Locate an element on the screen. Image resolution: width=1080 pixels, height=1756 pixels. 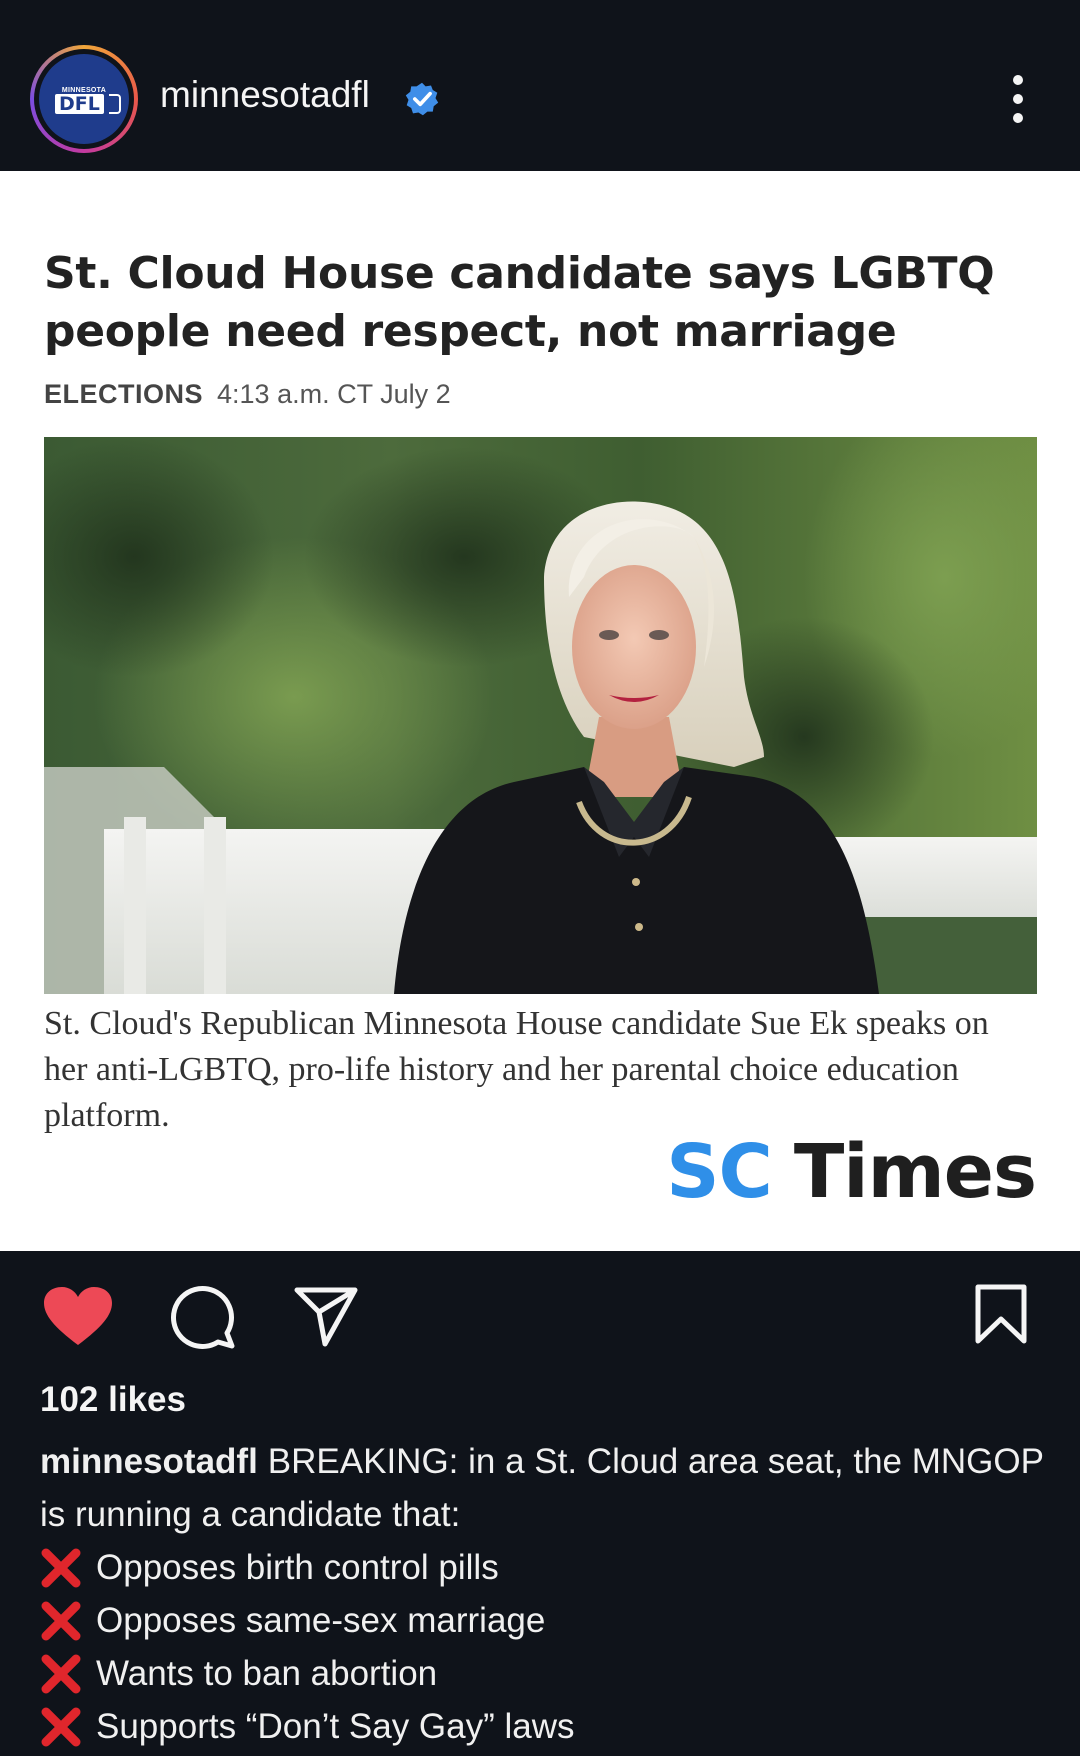
verified-badge-icon is located at coordinates (422, 99).